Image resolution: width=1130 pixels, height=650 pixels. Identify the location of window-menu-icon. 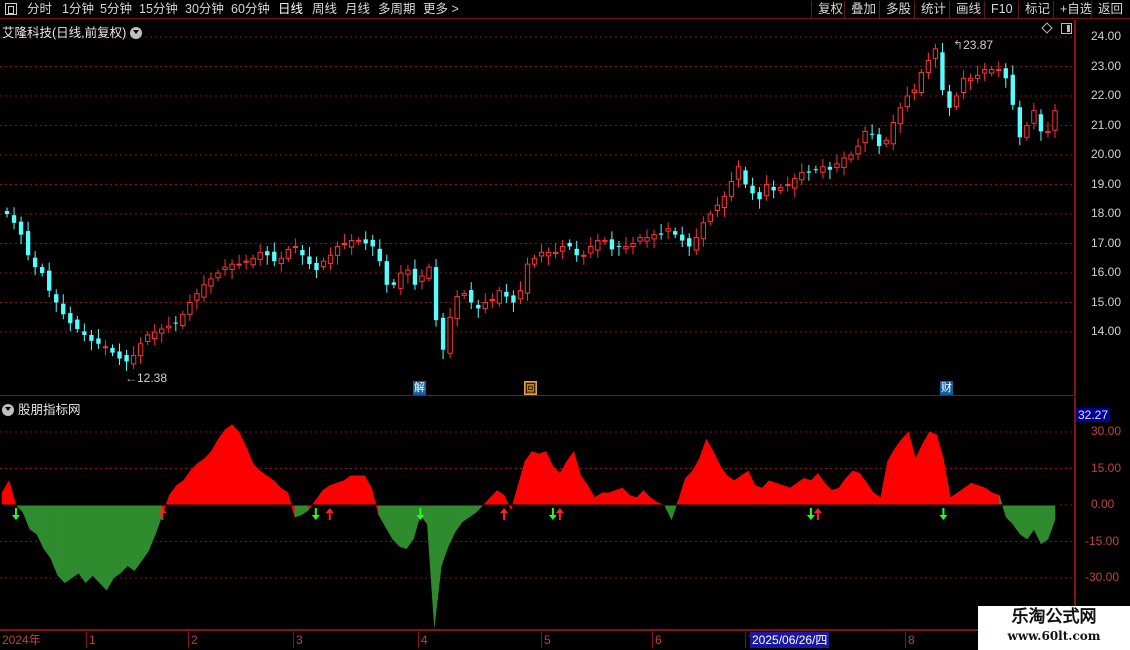
(11, 9).